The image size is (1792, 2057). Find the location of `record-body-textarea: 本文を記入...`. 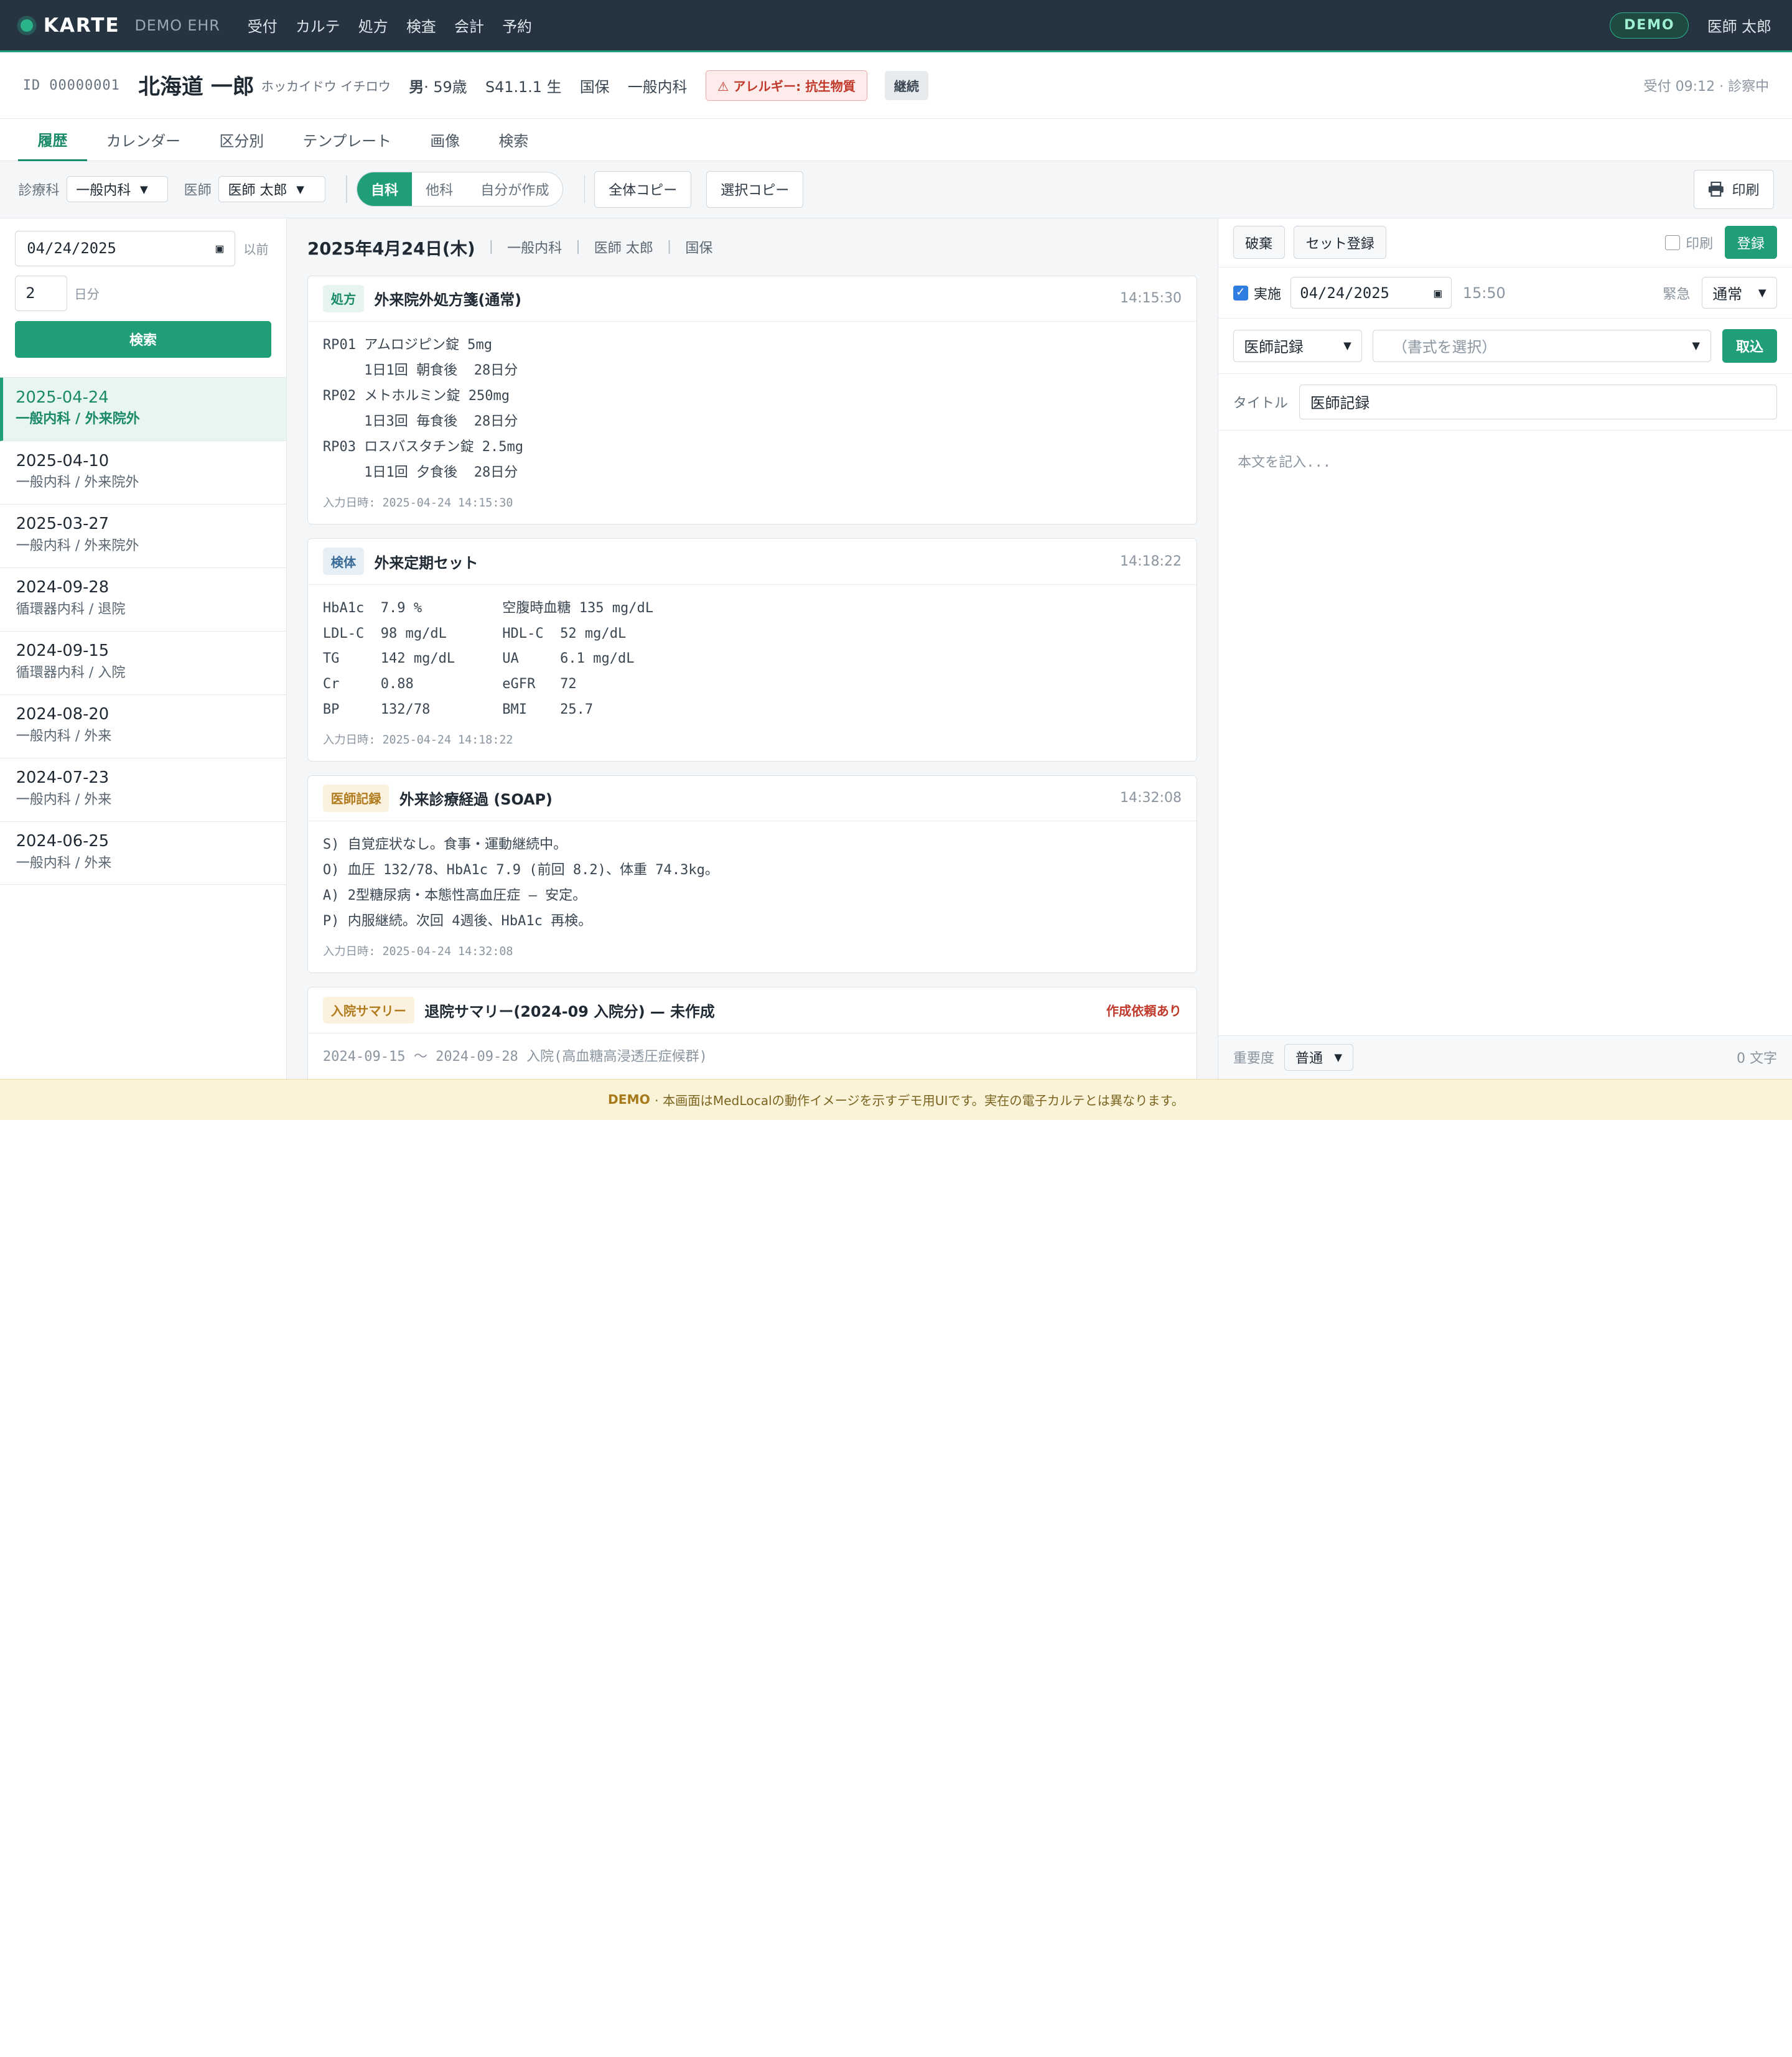

record-body-textarea: 本文を記入... is located at coordinates (1505, 461).